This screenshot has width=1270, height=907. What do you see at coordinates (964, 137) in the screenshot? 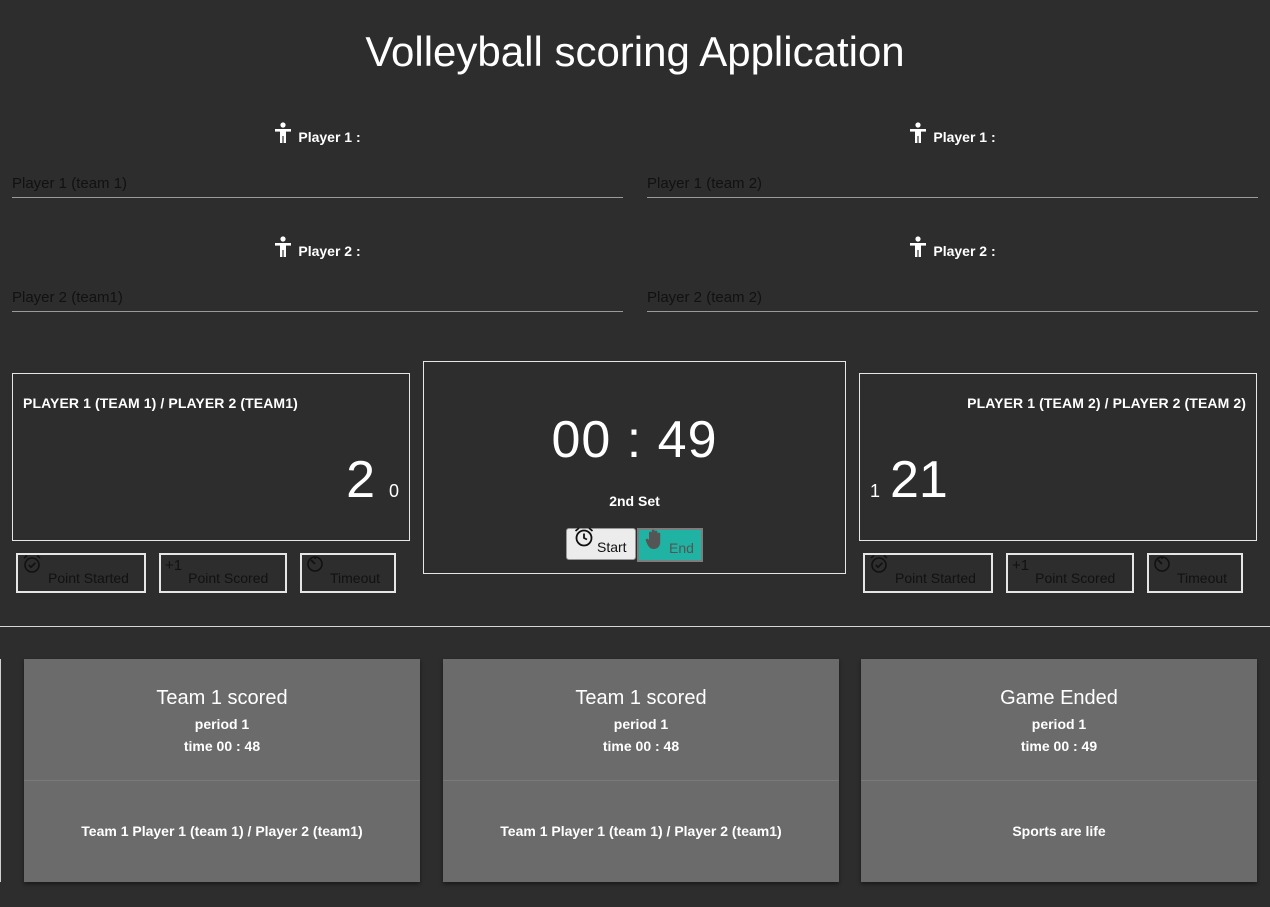
I see `team2-player1-label-text: Player 1 :` at bounding box center [964, 137].